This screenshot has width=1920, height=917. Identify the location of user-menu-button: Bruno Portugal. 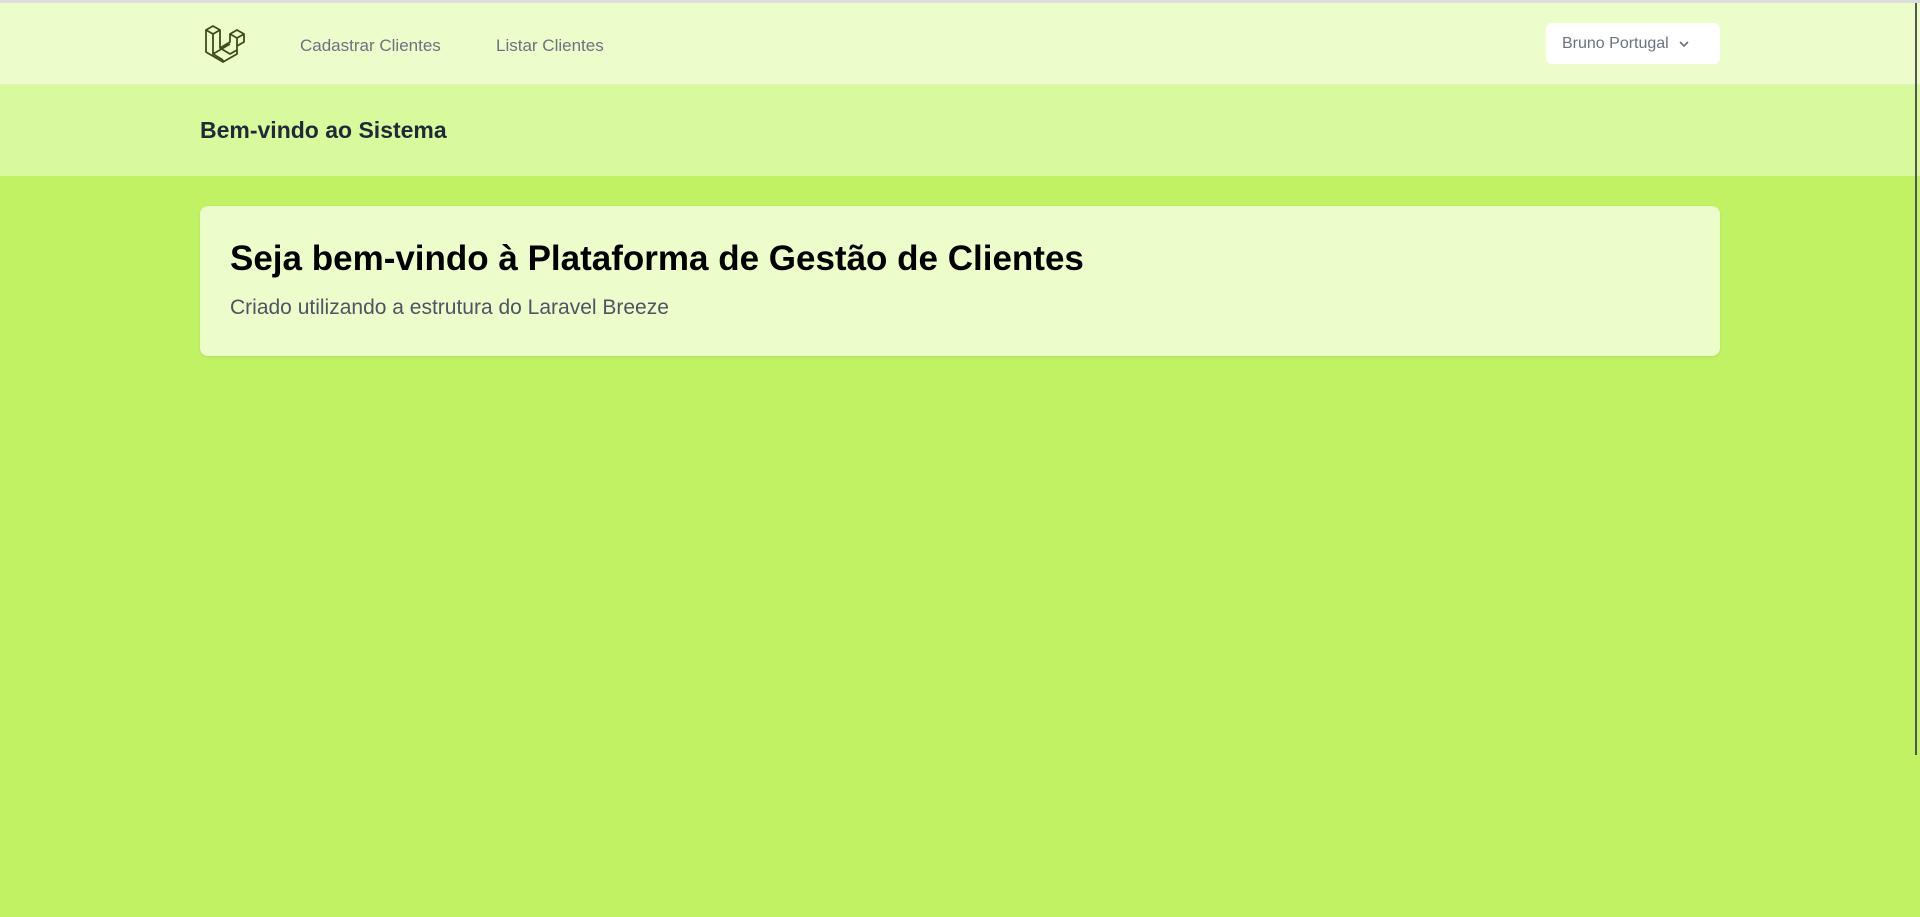
(1633, 43).